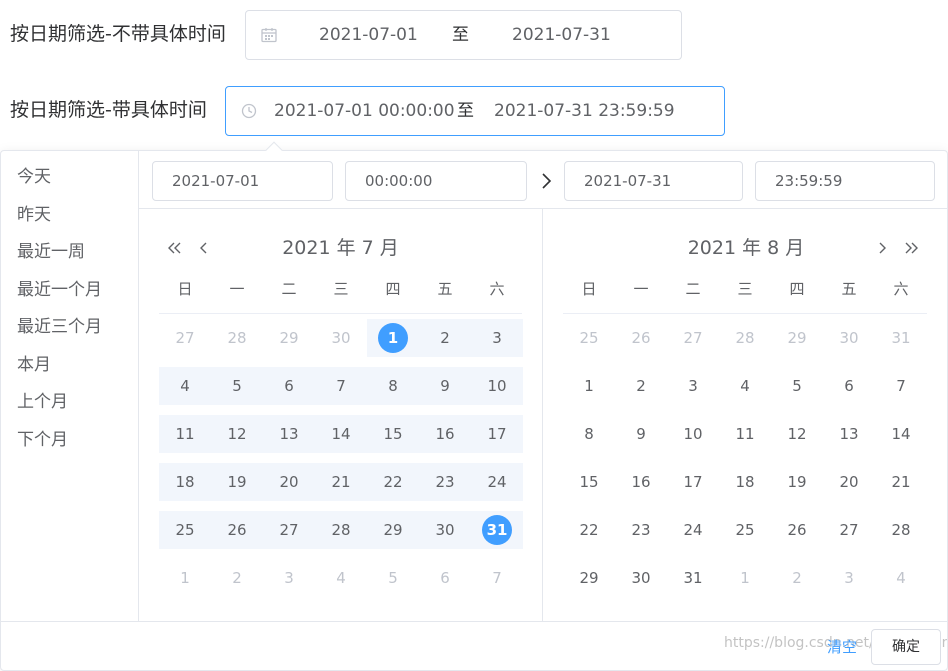 The width and height of the screenshot is (948, 671). What do you see at coordinates (42, 440) in the screenshot?
I see `shortcut-next-month: 下个月` at bounding box center [42, 440].